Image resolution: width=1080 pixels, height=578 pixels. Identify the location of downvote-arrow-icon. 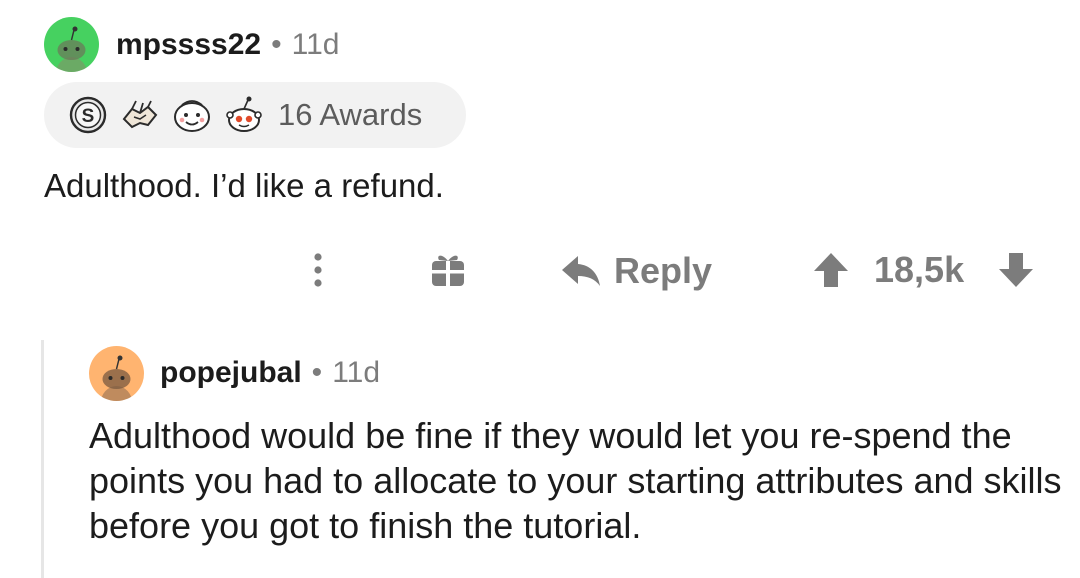
(1016, 270).